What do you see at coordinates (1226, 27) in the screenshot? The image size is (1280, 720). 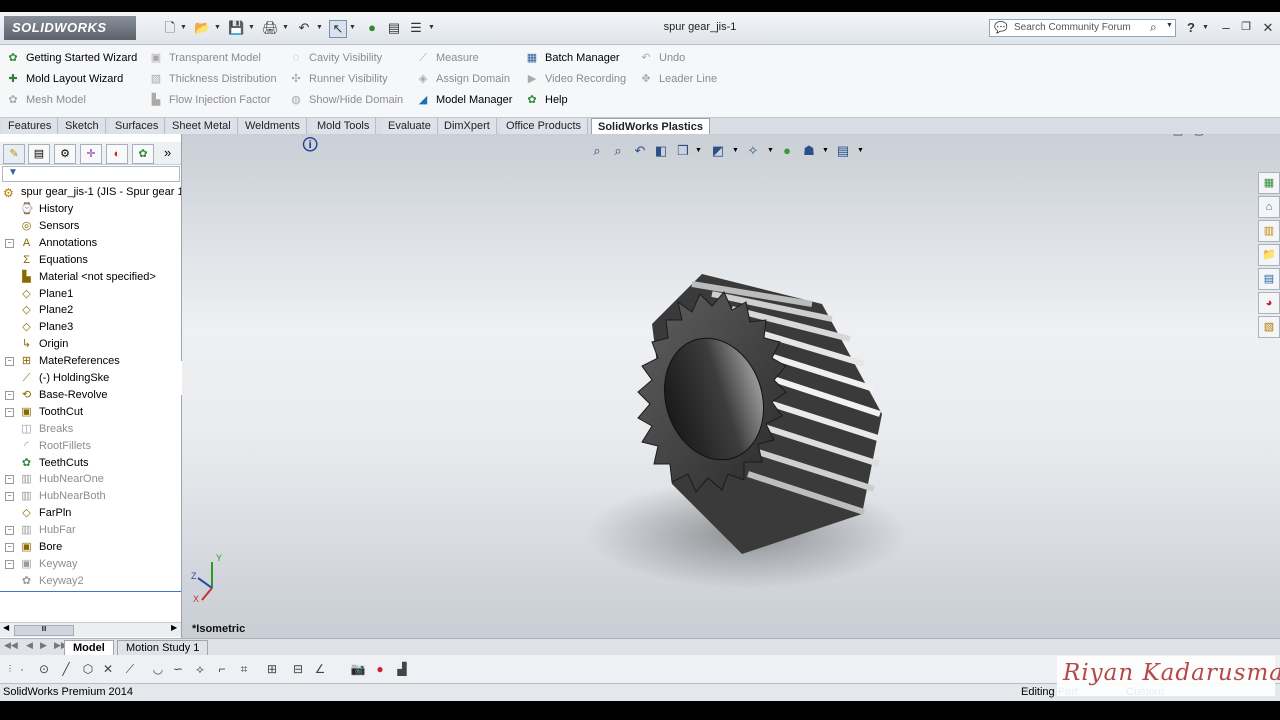 I see `minimize-icon: –` at bounding box center [1226, 27].